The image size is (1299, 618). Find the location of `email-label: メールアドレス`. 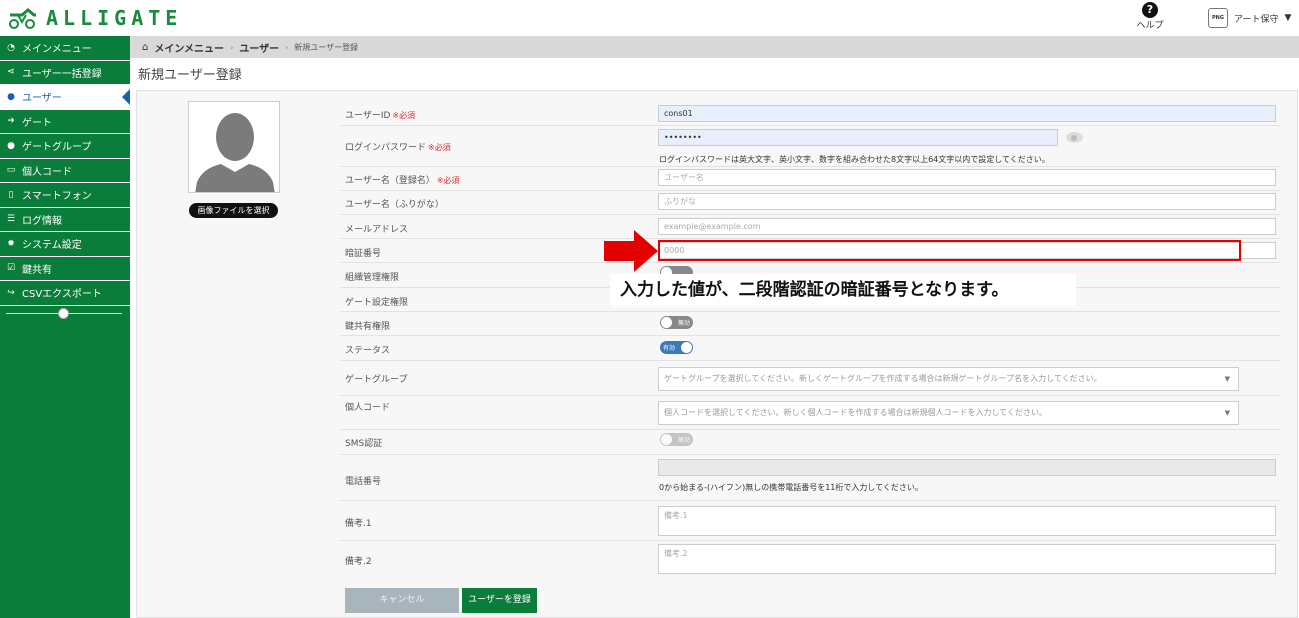

email-label: メールアドレス is located at coordinates (377, 230).